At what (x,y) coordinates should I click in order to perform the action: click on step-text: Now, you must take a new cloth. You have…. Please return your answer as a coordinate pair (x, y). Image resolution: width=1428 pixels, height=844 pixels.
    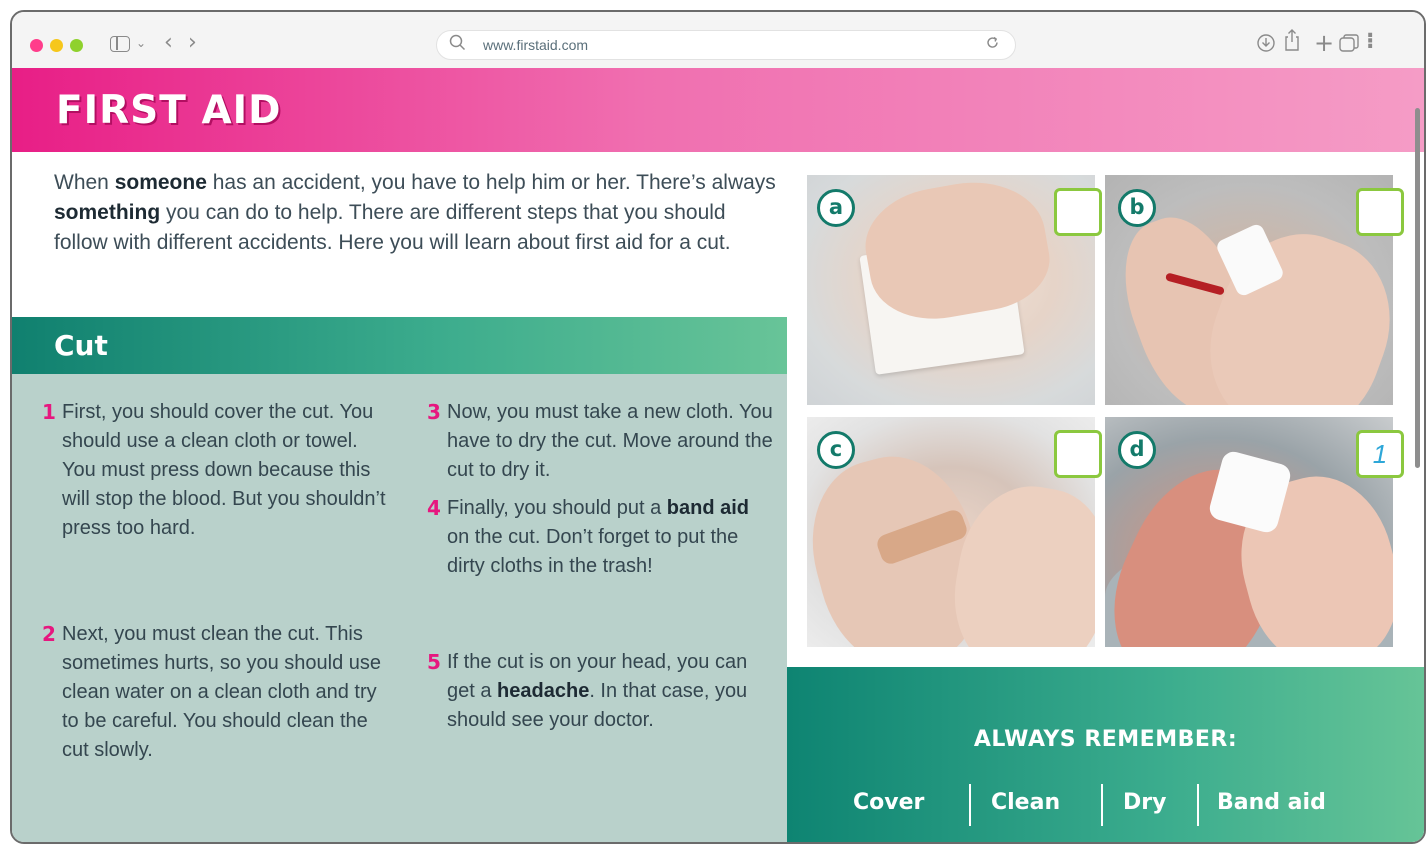
    Looking at the image, I should click on (610, 441).